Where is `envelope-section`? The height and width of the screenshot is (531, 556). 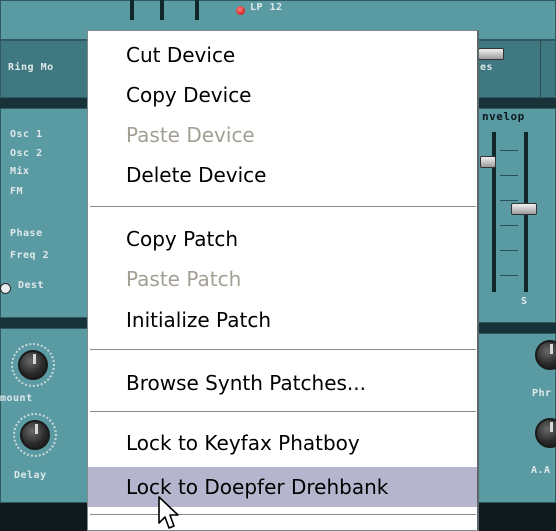
envelope-section is located at coordinates (517, 215).